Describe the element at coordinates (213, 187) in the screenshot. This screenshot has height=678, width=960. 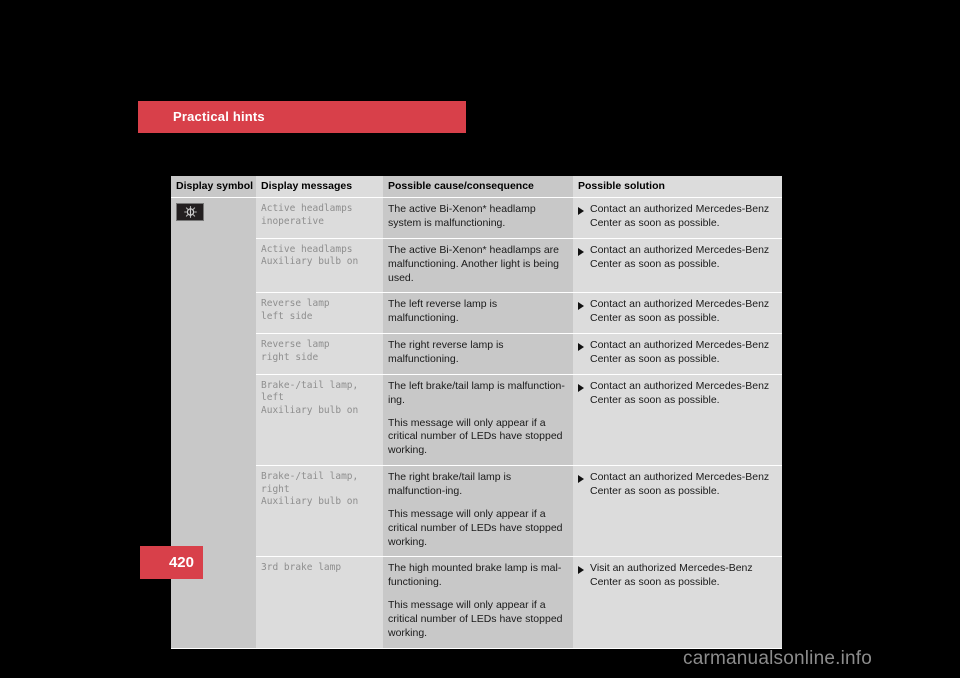
I see `column-header-display-symbol: Display symbol` at that location.